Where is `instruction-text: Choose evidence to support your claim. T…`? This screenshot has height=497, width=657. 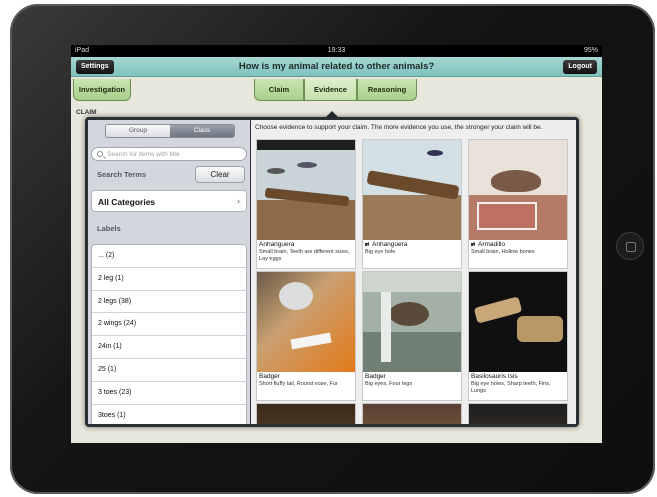 instruction-text: Choose evidence to support your claim. T… is located at coordinates (399, 127).